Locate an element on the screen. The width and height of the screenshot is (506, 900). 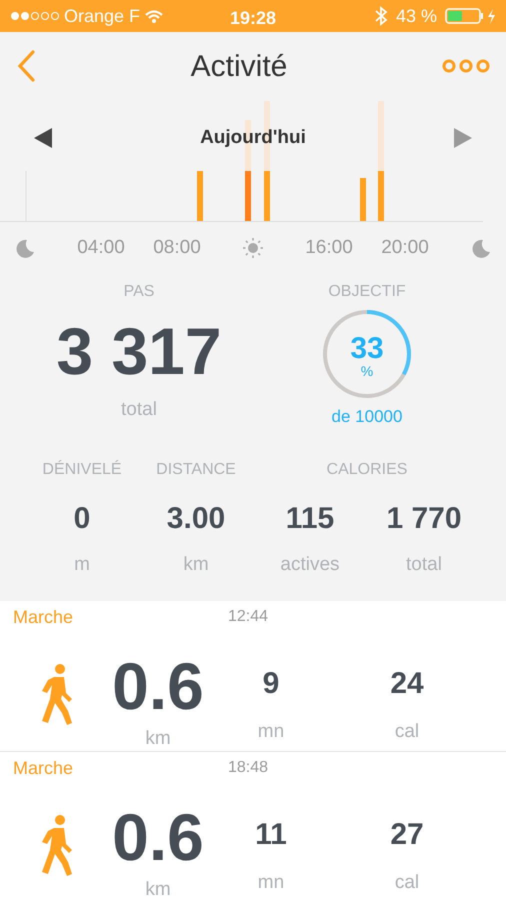
stat-value: 0 is located at coordinates (82, 518).